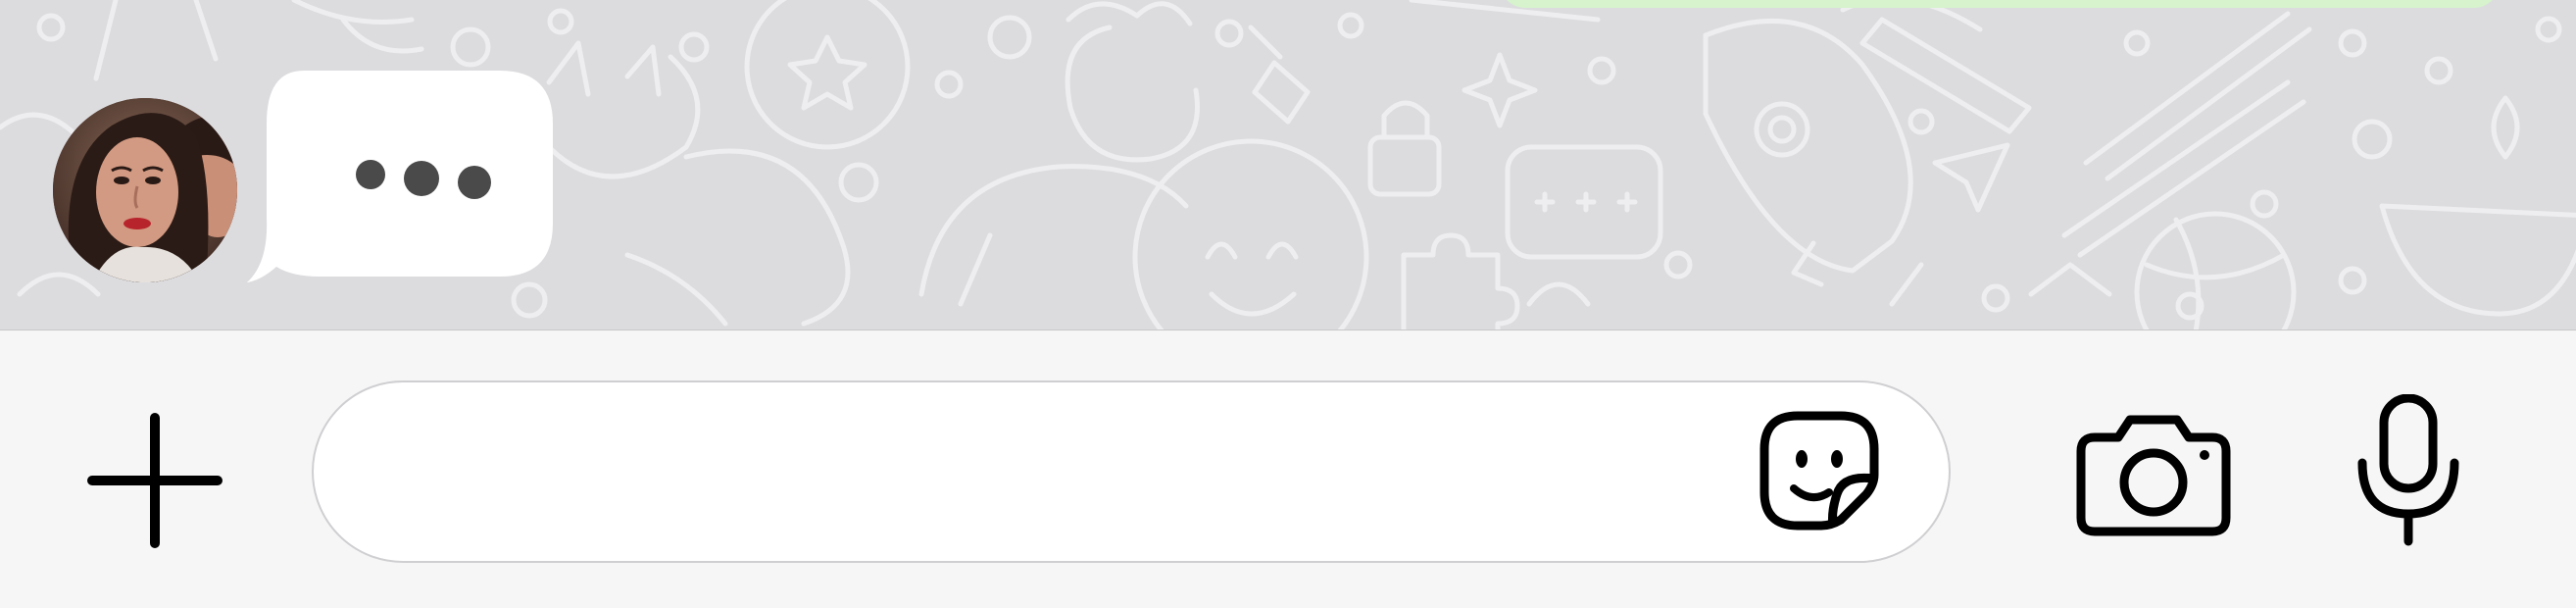 This screenshot has width=2576, height=608. I want to click on camera-button, so click(2153, 474).